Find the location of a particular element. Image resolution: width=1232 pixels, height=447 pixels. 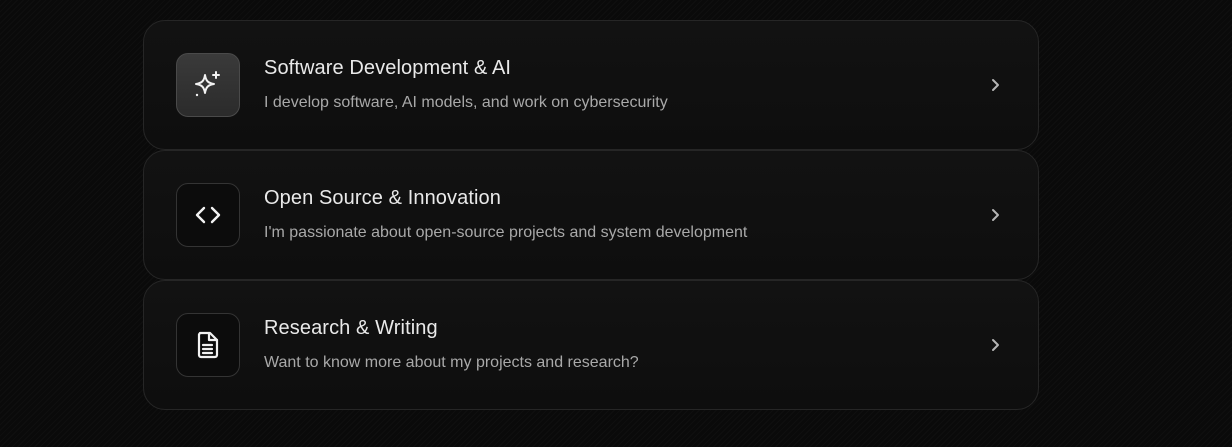

document-icon is located at coordinates (208, 345).